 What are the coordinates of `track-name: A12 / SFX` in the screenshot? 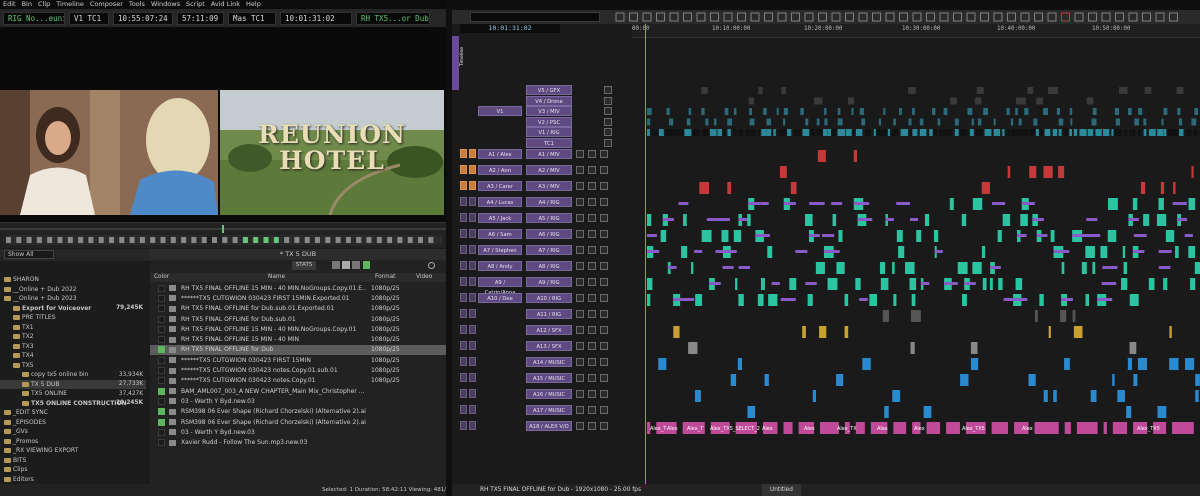 It's located at (549, 330).